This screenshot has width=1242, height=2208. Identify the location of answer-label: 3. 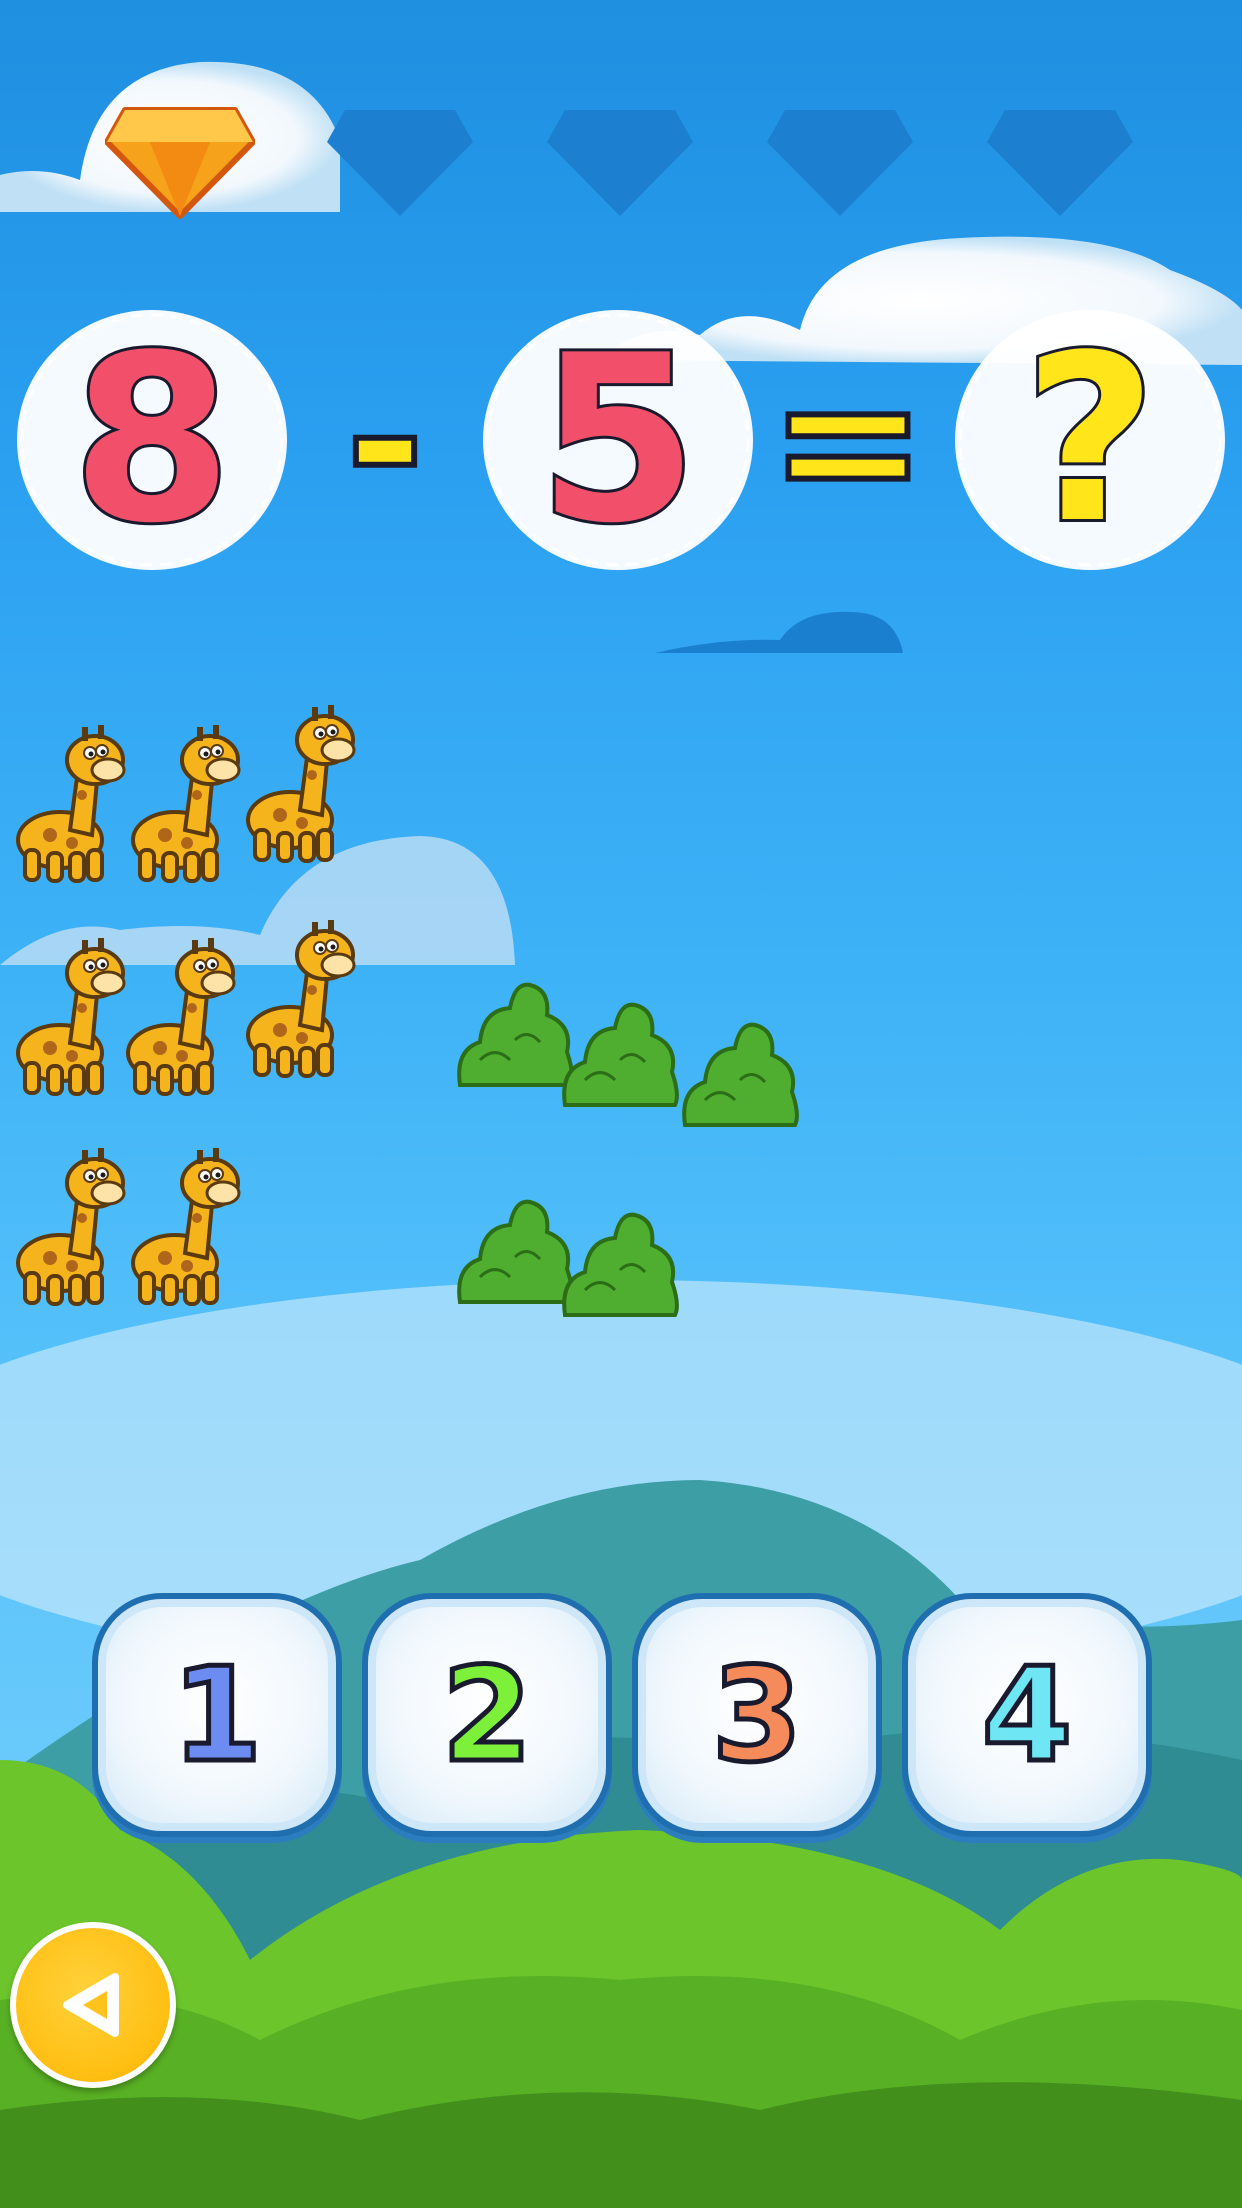
(756, 1715).